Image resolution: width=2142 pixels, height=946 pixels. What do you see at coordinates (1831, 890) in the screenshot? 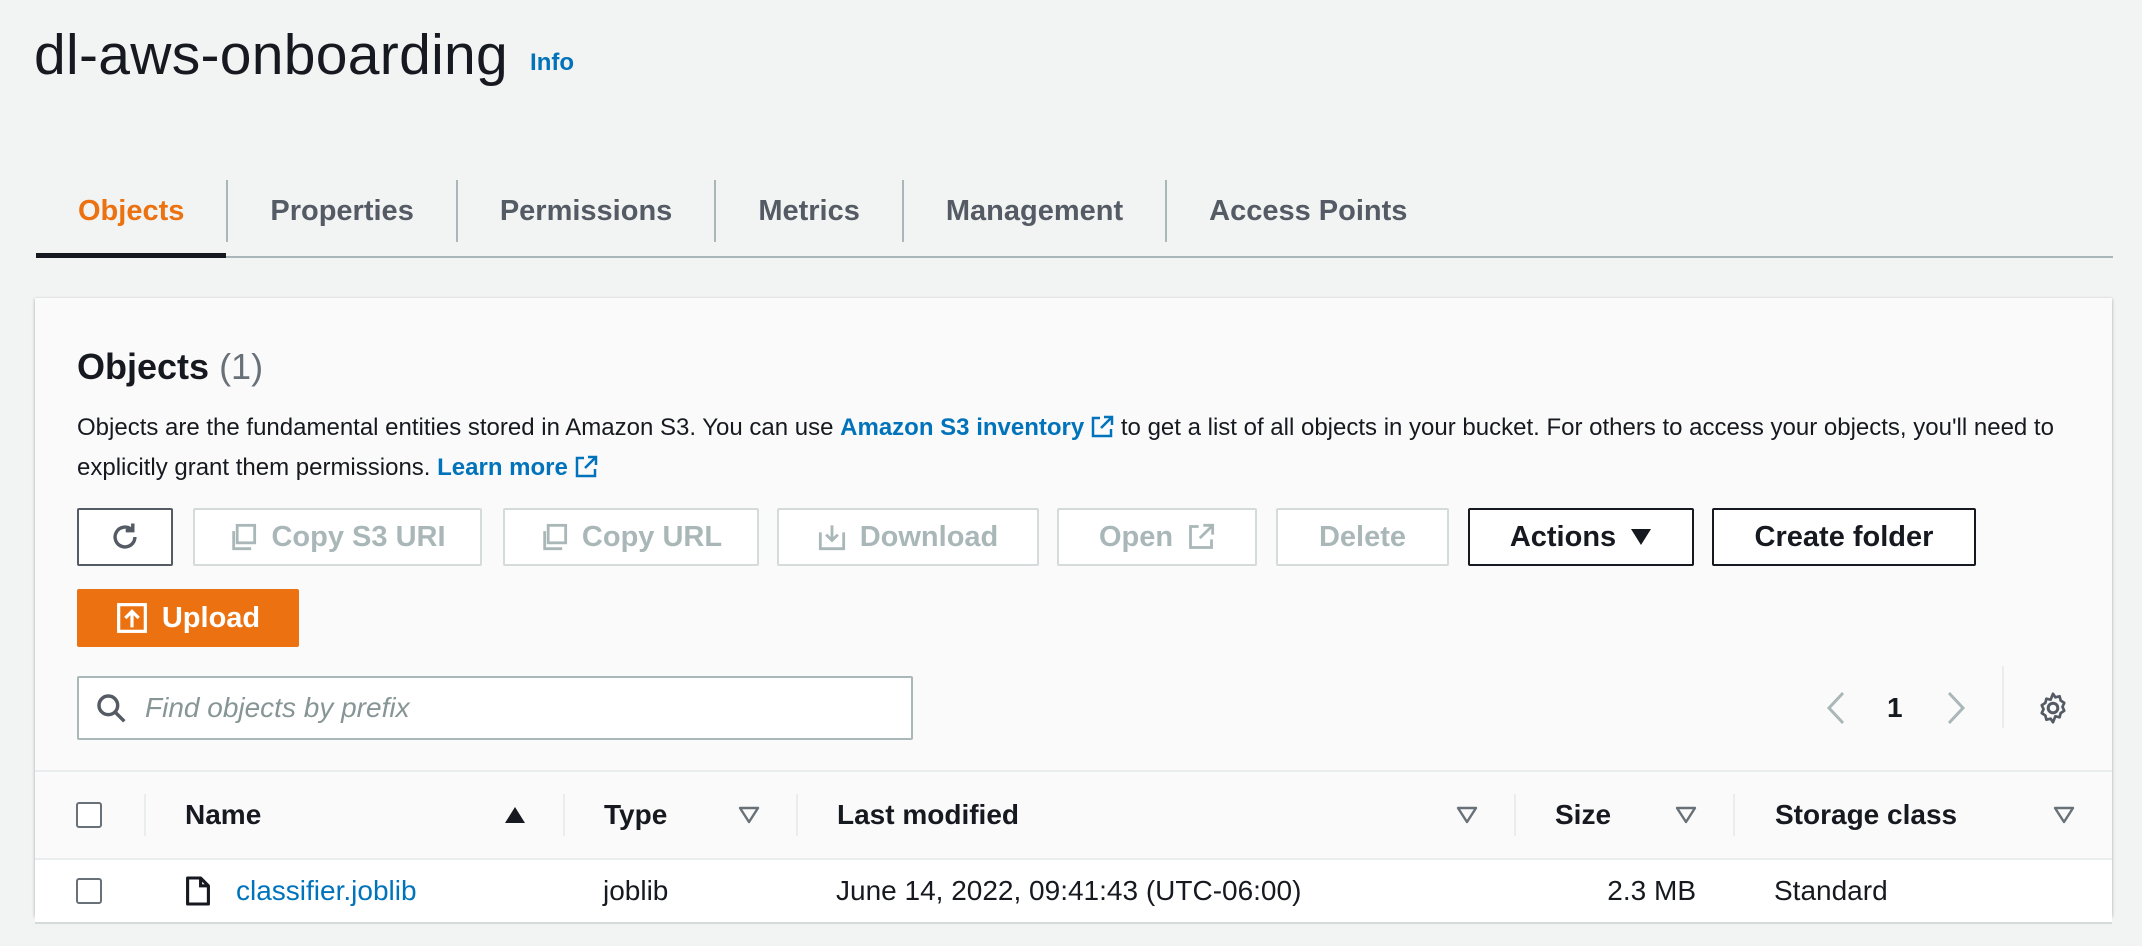
I see `object-storage-class: Standard` at bounding box center [1831, 890].